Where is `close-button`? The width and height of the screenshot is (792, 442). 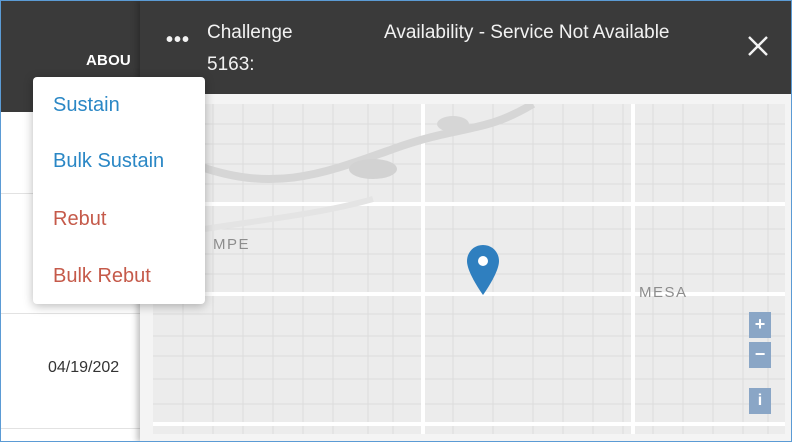
close-button is located at coordinates (758, 46).